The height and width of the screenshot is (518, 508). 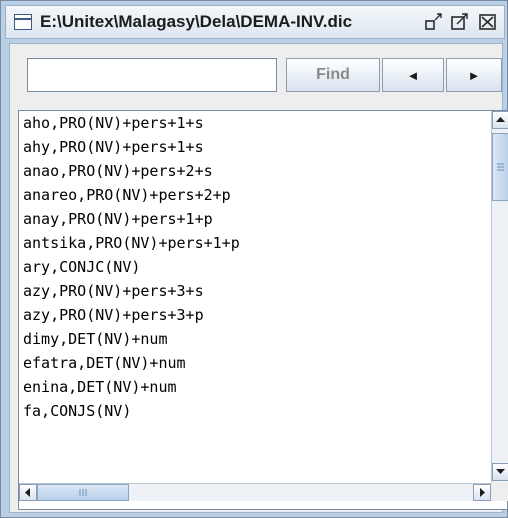 What do you see at coordinates (255, 492) in the screenshot?
I see `horizontal-scrollbar` at bounding box center [255, 492].